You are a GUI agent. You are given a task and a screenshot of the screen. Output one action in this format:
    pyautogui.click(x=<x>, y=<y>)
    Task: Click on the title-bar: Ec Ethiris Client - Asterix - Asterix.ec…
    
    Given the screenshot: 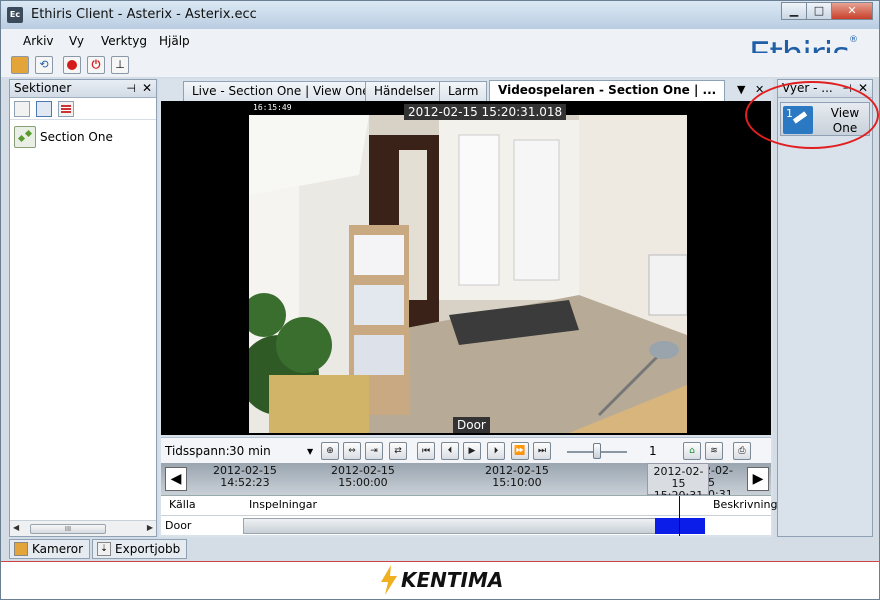 What is the action you would take?
    pyautogui.click(x=440, y=15)
    